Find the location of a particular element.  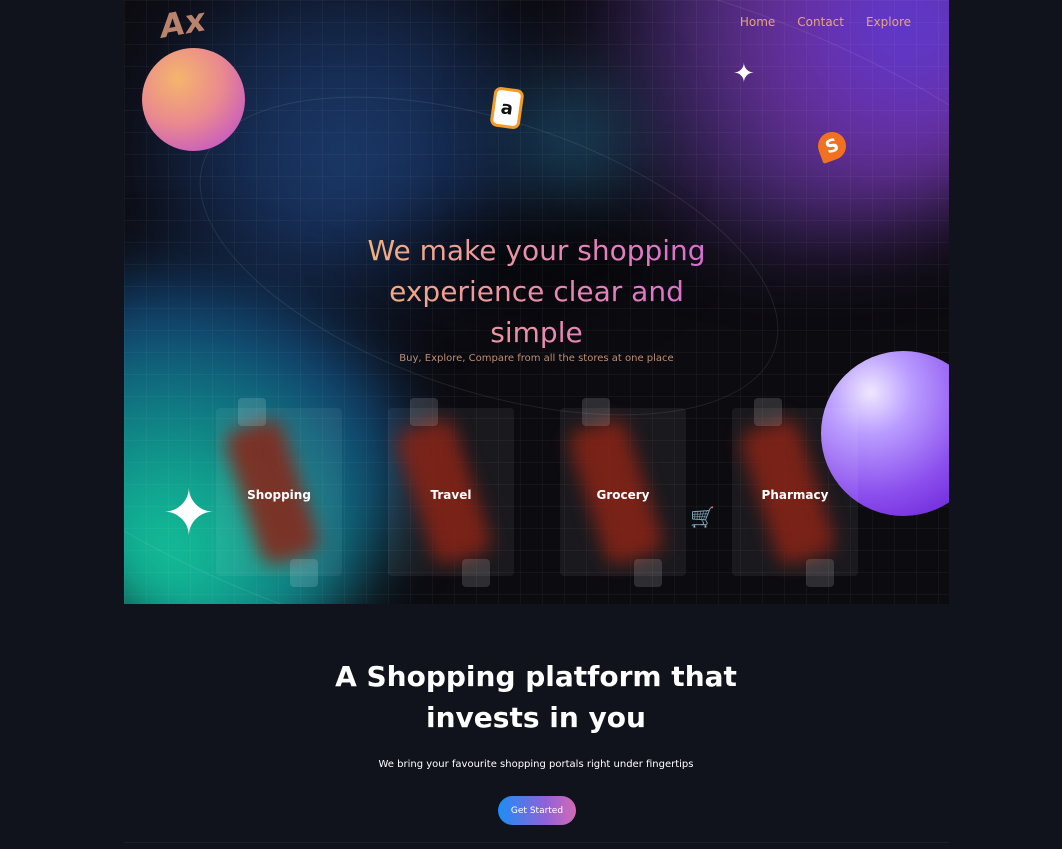

cart-icon: 🛒 is located at coordinates (702, 517).